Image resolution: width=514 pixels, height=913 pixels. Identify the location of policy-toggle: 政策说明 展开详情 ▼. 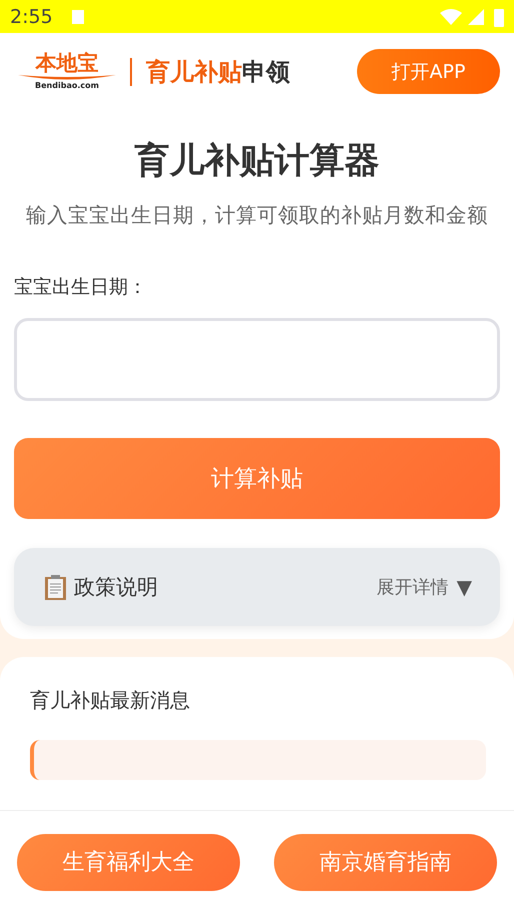
(257, 587).